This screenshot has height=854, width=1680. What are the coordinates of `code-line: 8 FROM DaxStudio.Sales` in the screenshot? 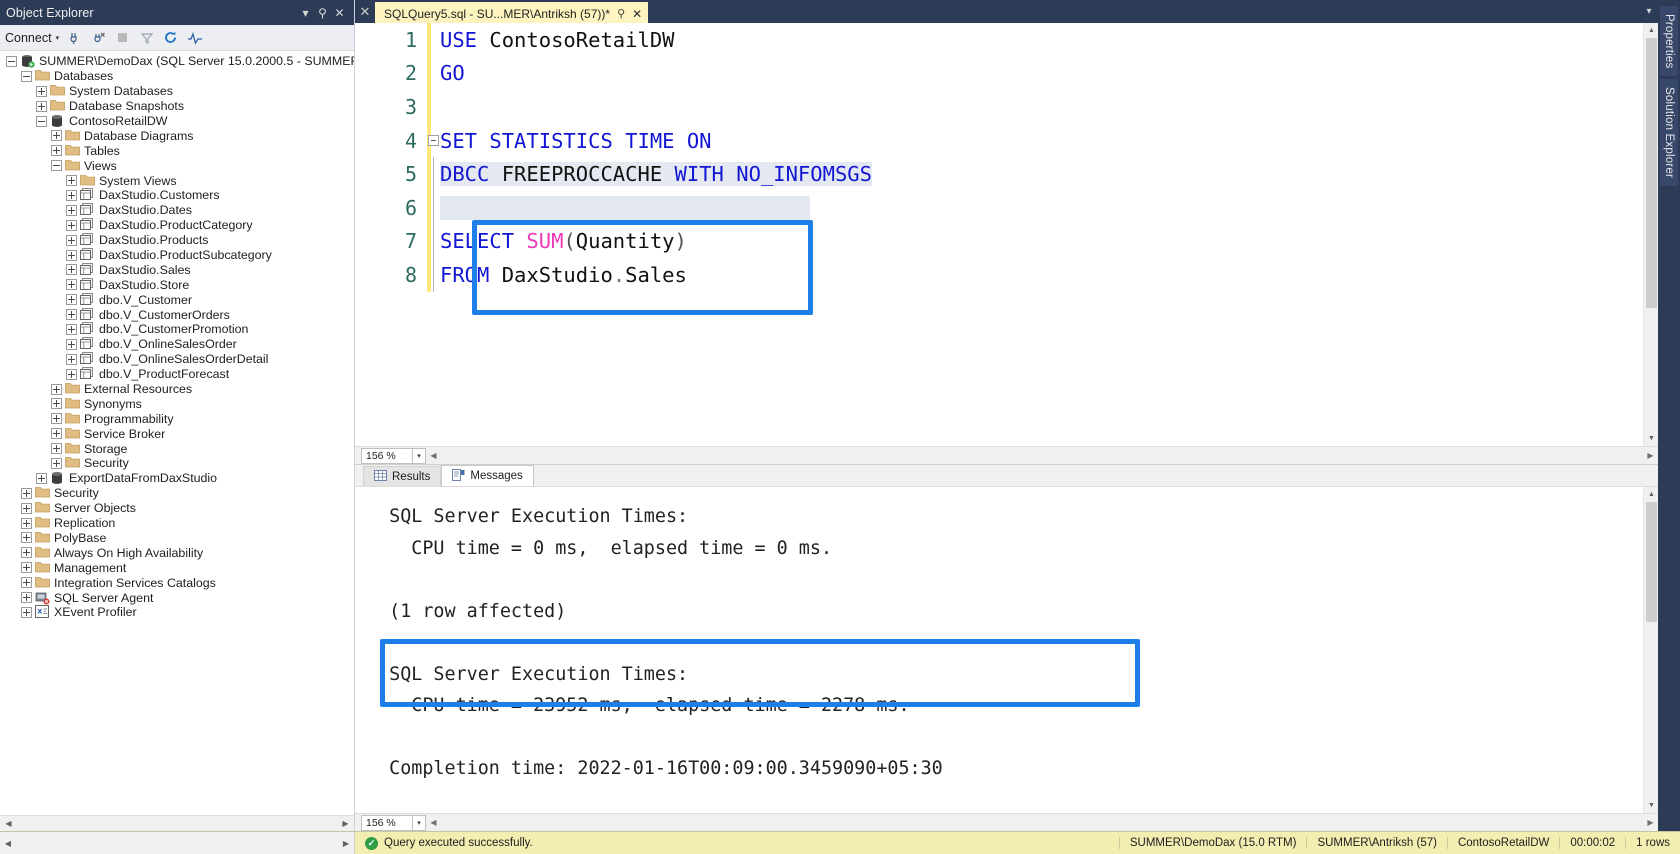 It's located at (1006, 275).